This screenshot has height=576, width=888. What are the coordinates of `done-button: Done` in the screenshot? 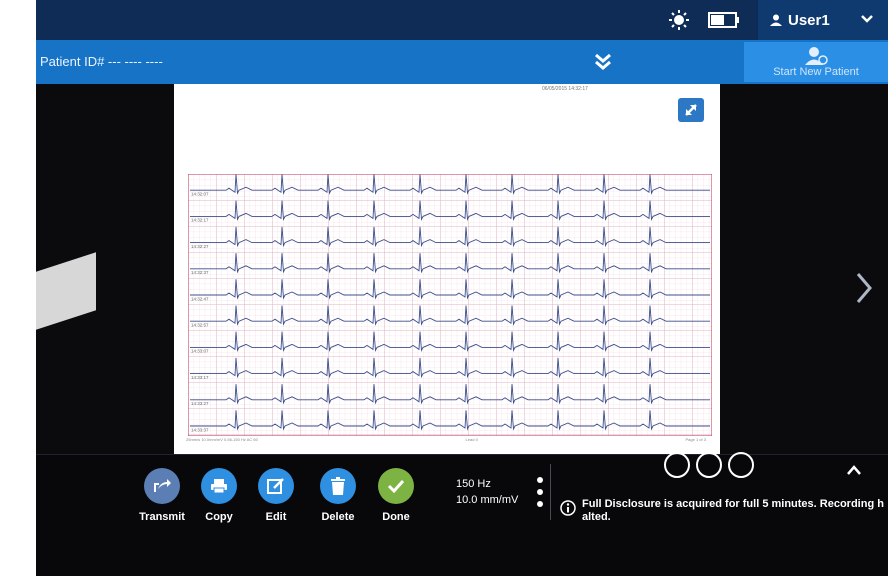 It's located at (396, 495).